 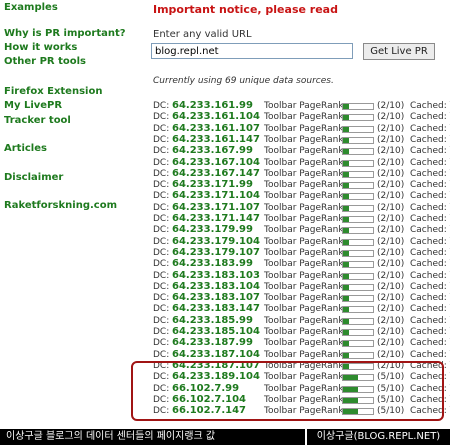 What do you see at coordinates (216, 162) in the screenshot?
I see `datacenter-ip: 64.233.167.104` at bounding box center [216, 162].